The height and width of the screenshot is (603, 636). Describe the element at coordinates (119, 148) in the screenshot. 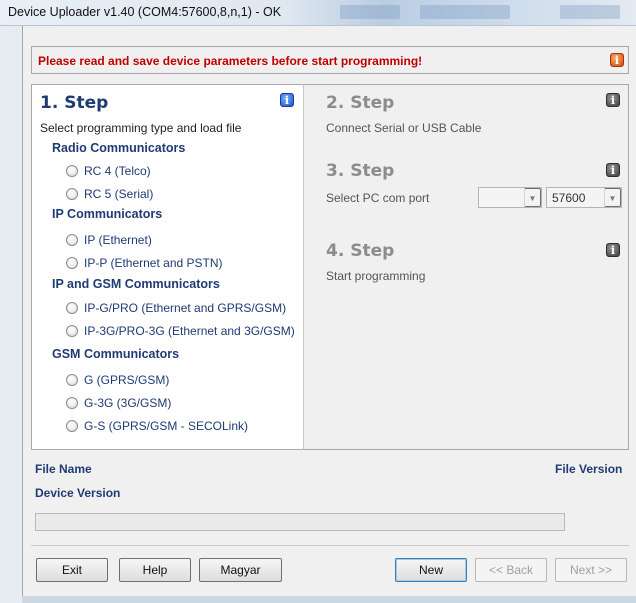

I see `group-heading-radio: Radio Communicators` at that location.